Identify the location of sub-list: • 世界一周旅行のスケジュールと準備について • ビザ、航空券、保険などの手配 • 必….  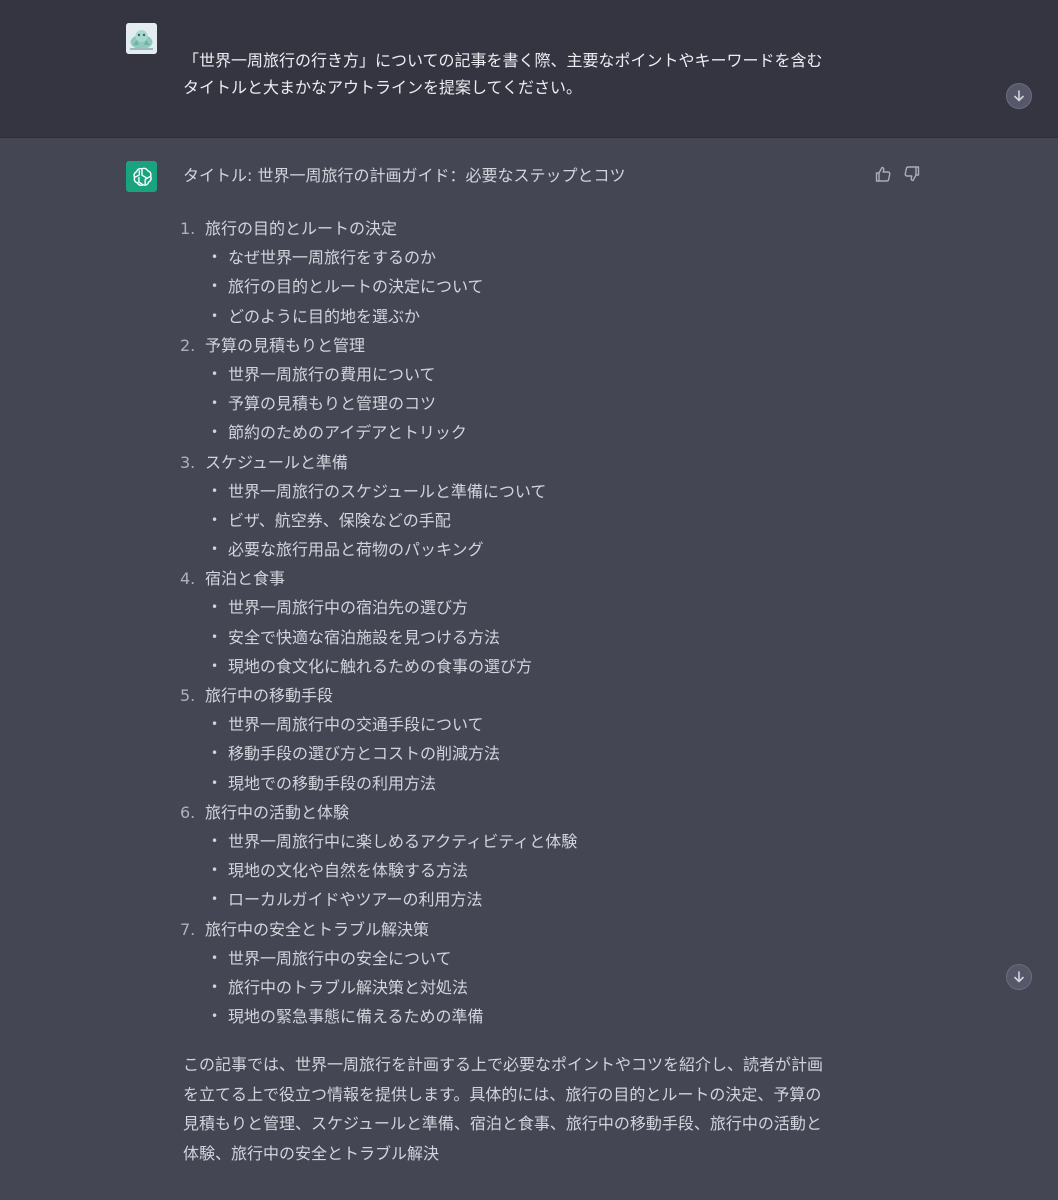
(530, 521).